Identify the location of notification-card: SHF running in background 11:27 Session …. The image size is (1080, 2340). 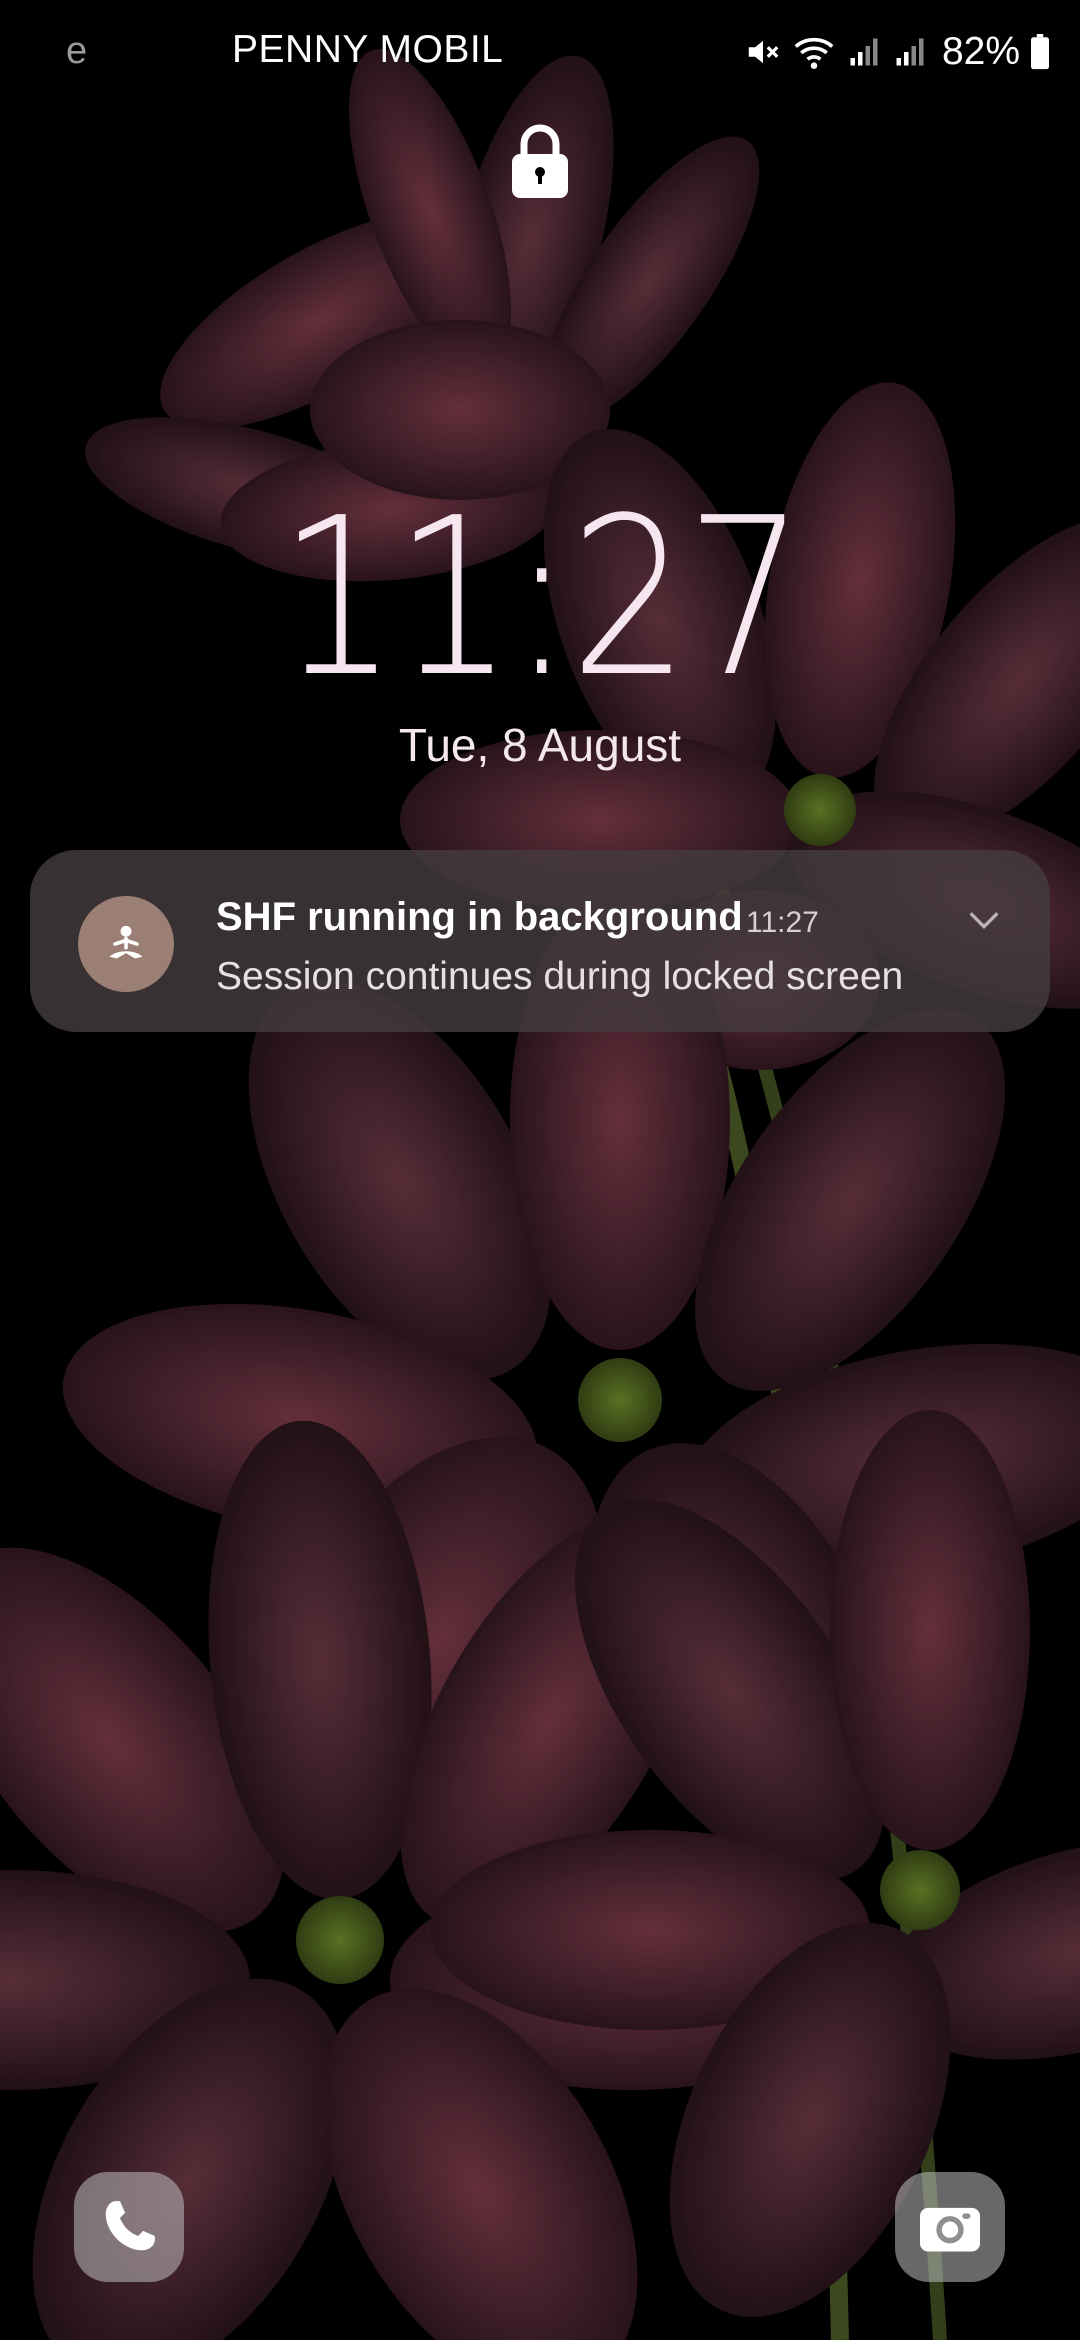
(540, 941).